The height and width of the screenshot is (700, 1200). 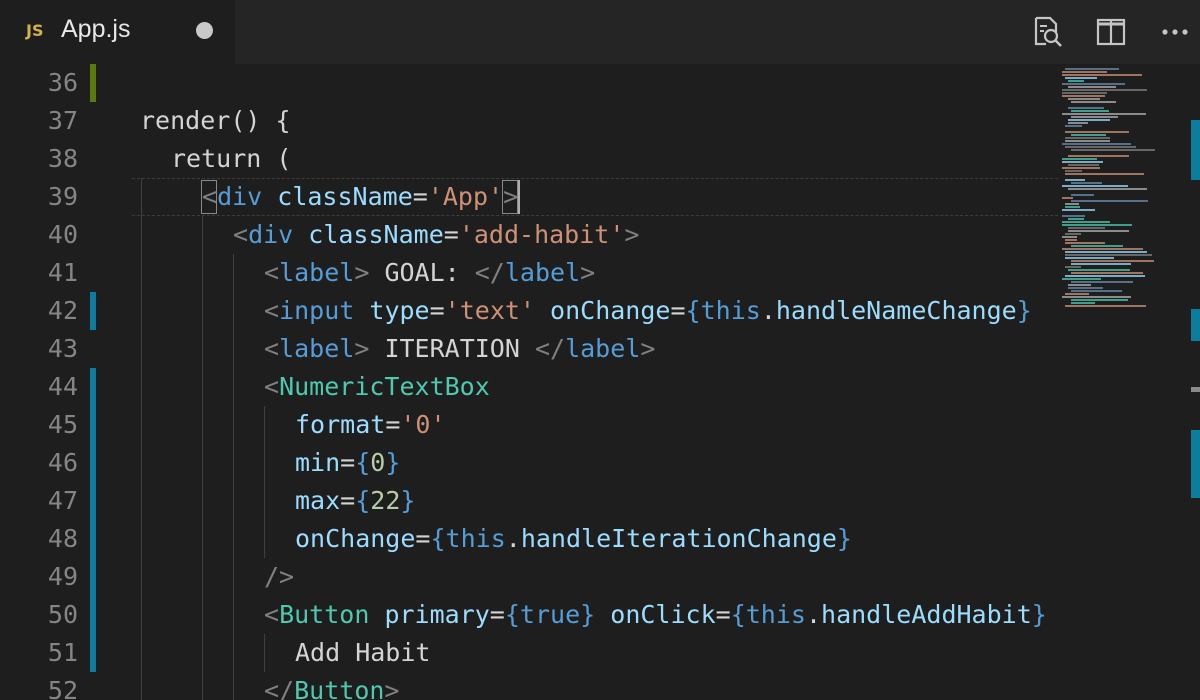 I want to click on code-text: render() {, so click(x=215, y=121).